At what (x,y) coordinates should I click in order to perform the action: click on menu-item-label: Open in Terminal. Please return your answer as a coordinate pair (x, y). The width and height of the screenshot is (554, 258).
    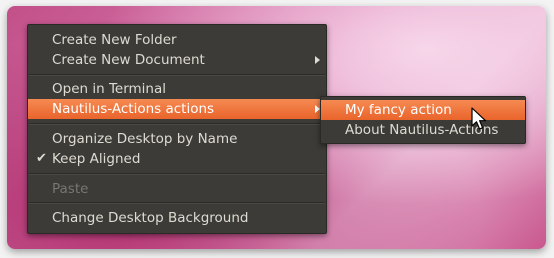
    Looking at the image, I should click on (109, 89).